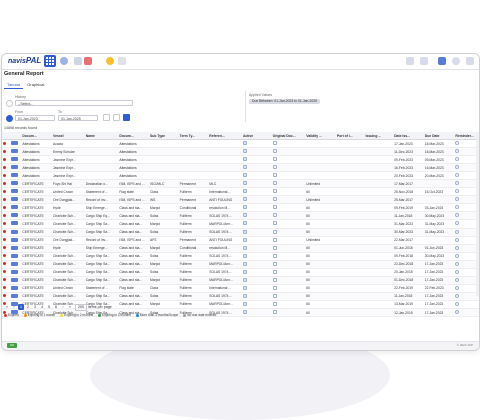 The width and height of the screenshot is (480, 420). Describe the element at coordinates (14, 307) in the screenshot. I see `prev-page-button: ‹` at that location.